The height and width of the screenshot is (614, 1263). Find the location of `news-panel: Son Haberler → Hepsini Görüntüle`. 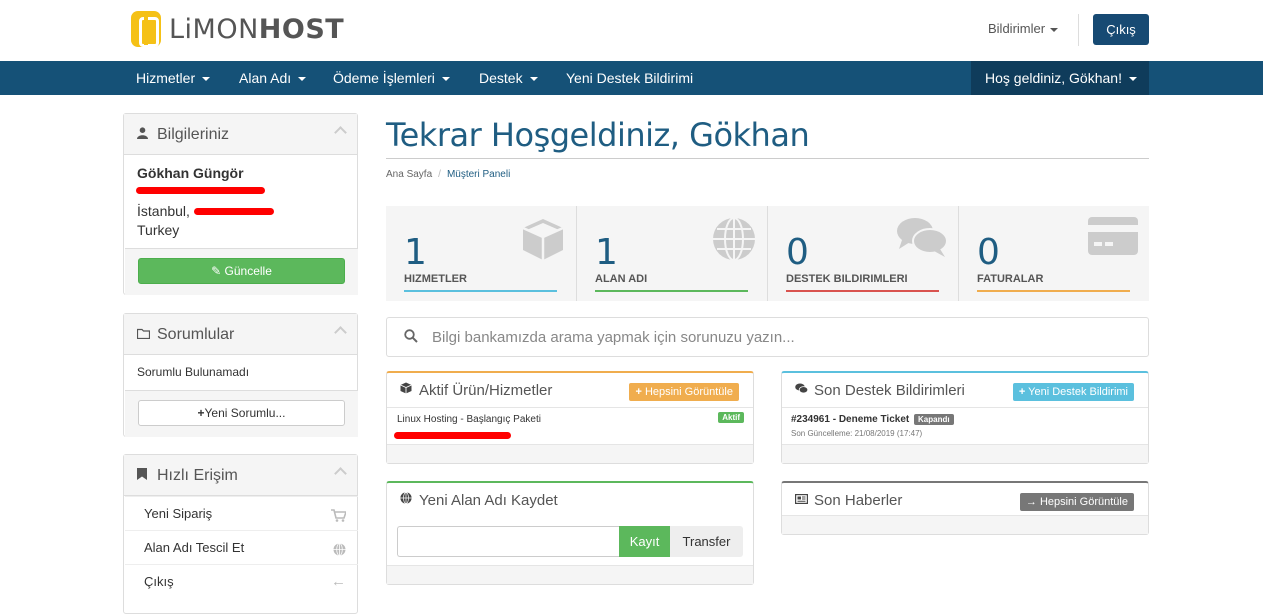

news-panel: Son Haberler → Hepsini Görüntüle is located at coordinates (965, 508).